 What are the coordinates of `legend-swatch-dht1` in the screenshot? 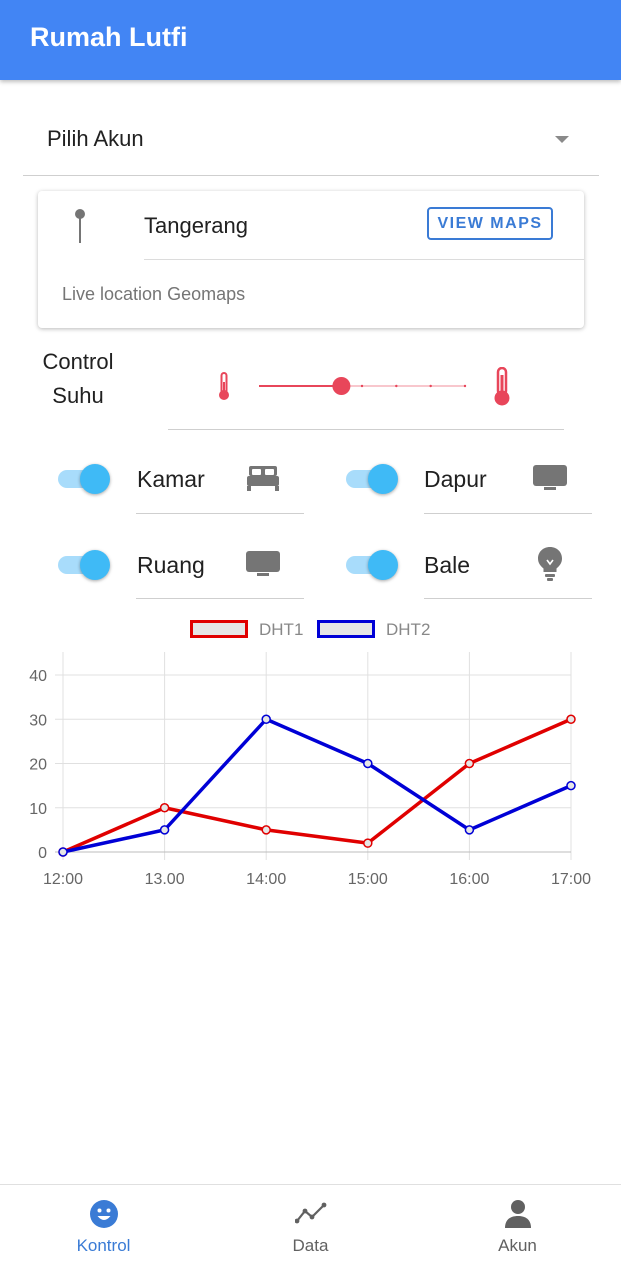 It's located at (219, 629).